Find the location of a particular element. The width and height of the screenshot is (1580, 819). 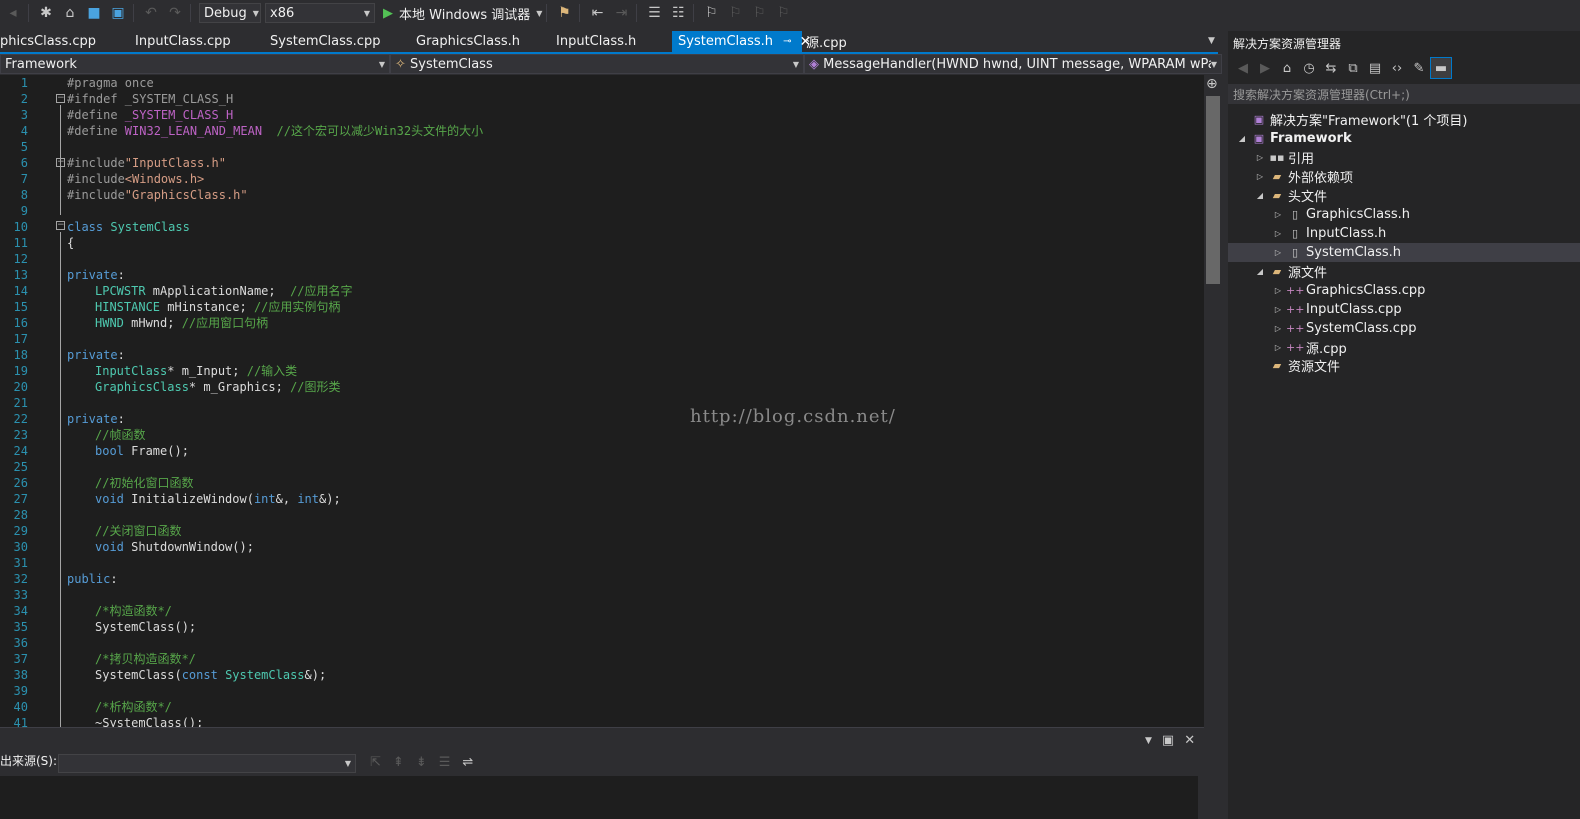

bookmark-icon: ⚐ is located at coordinates (711, 13).